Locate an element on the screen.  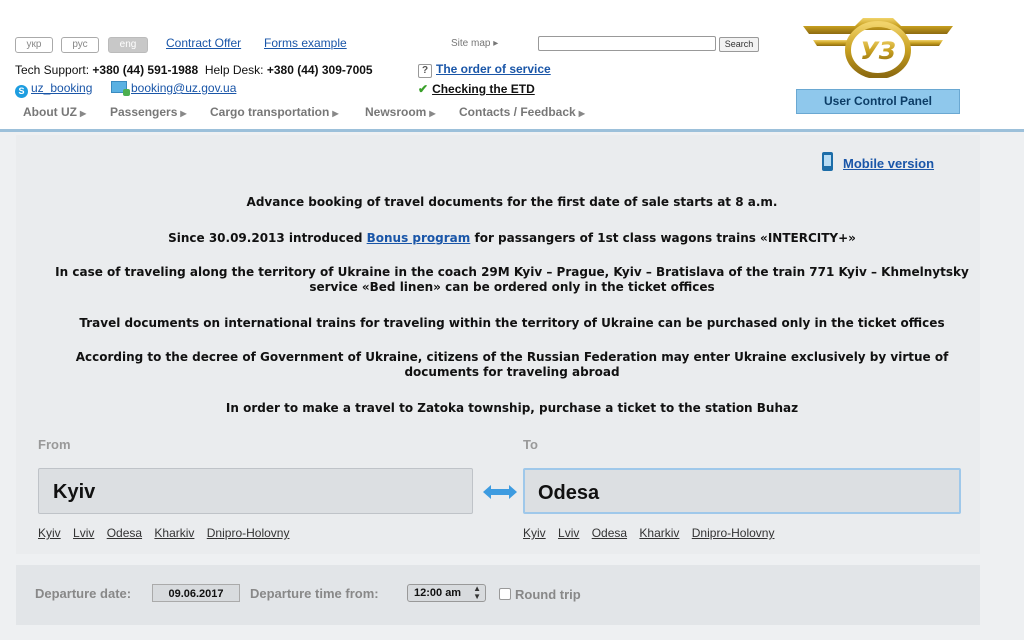
skype-contact: Suz_booking is located at coordinates (53, 89).